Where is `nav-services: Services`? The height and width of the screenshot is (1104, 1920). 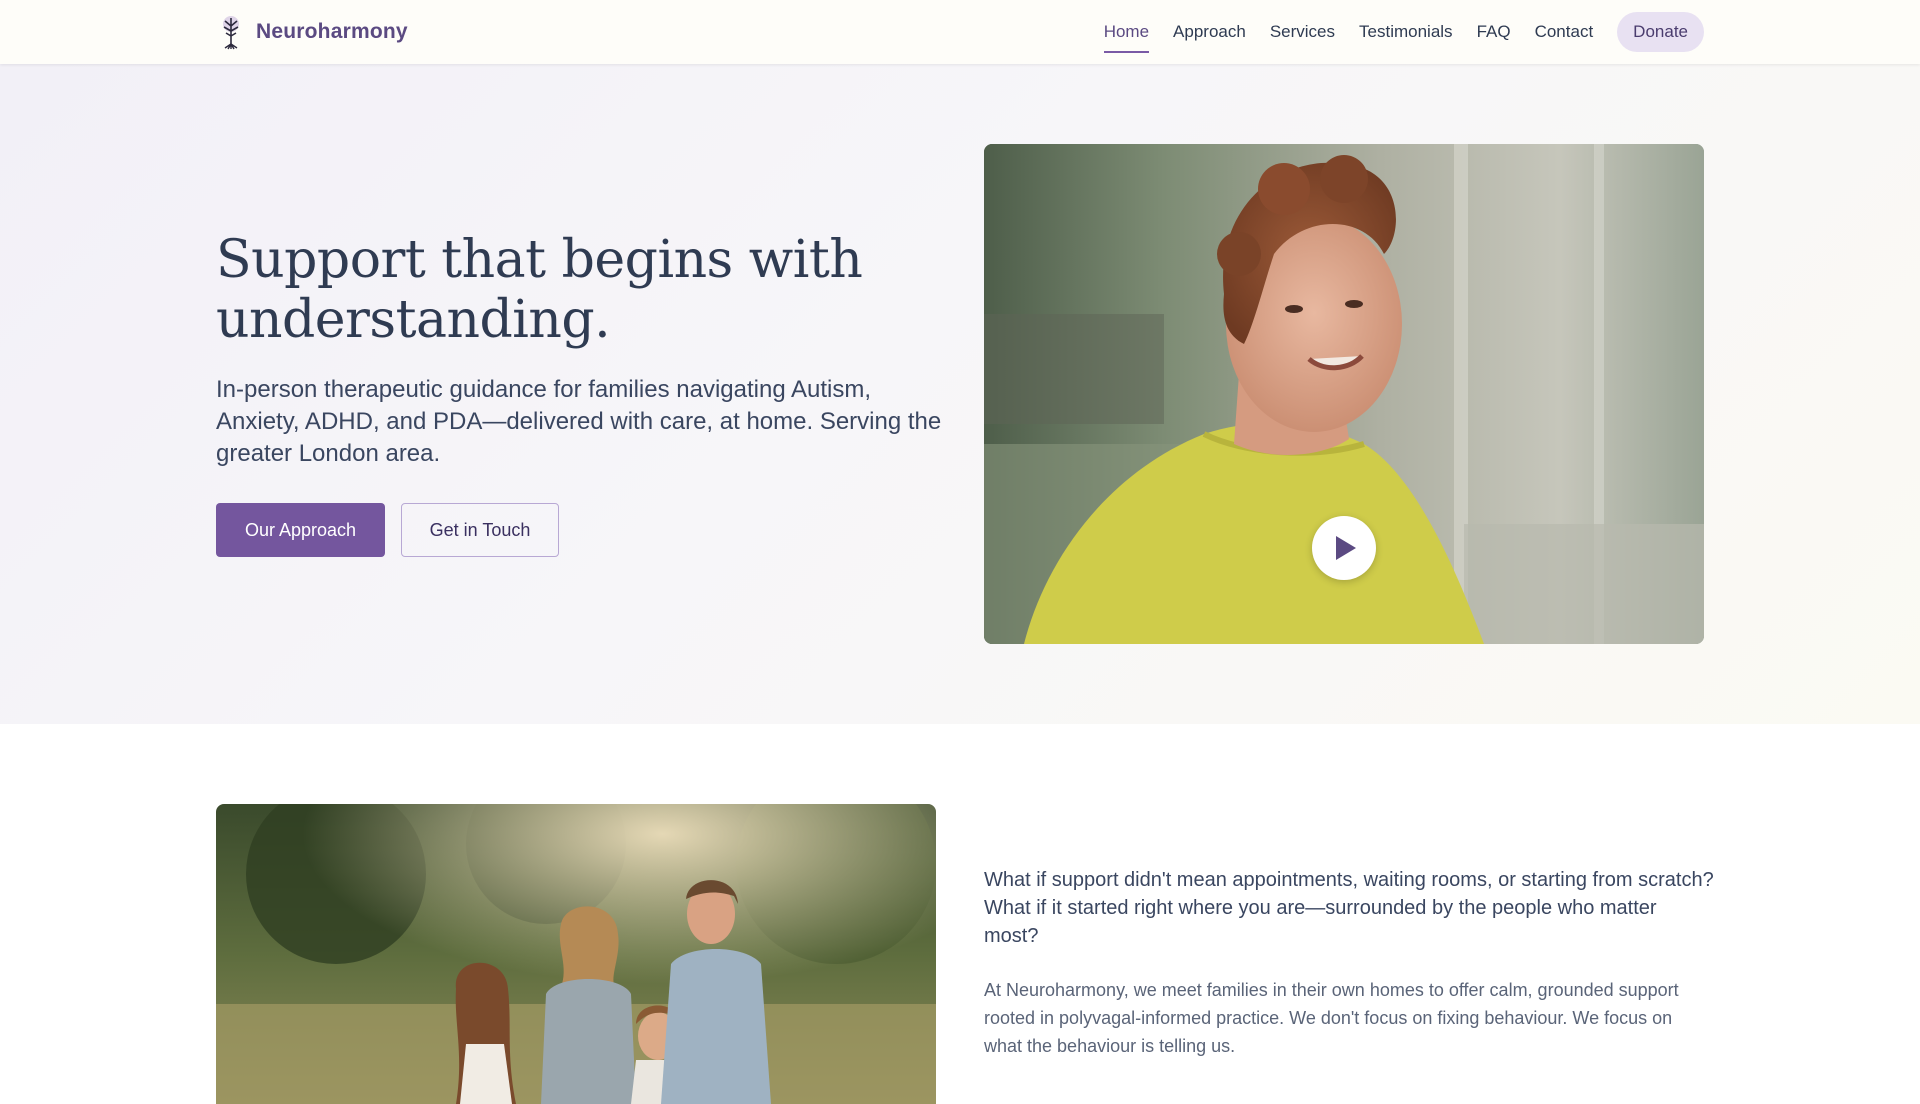
nav-services: Services is located at coordinates (1302, 32).